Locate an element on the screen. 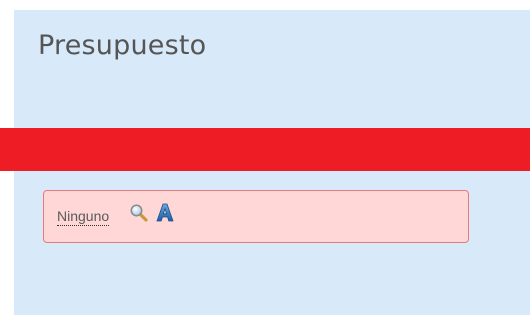 This screenshot has width=530, height=315. magnifier-icon-graphic is located at coordinates (139, 213).